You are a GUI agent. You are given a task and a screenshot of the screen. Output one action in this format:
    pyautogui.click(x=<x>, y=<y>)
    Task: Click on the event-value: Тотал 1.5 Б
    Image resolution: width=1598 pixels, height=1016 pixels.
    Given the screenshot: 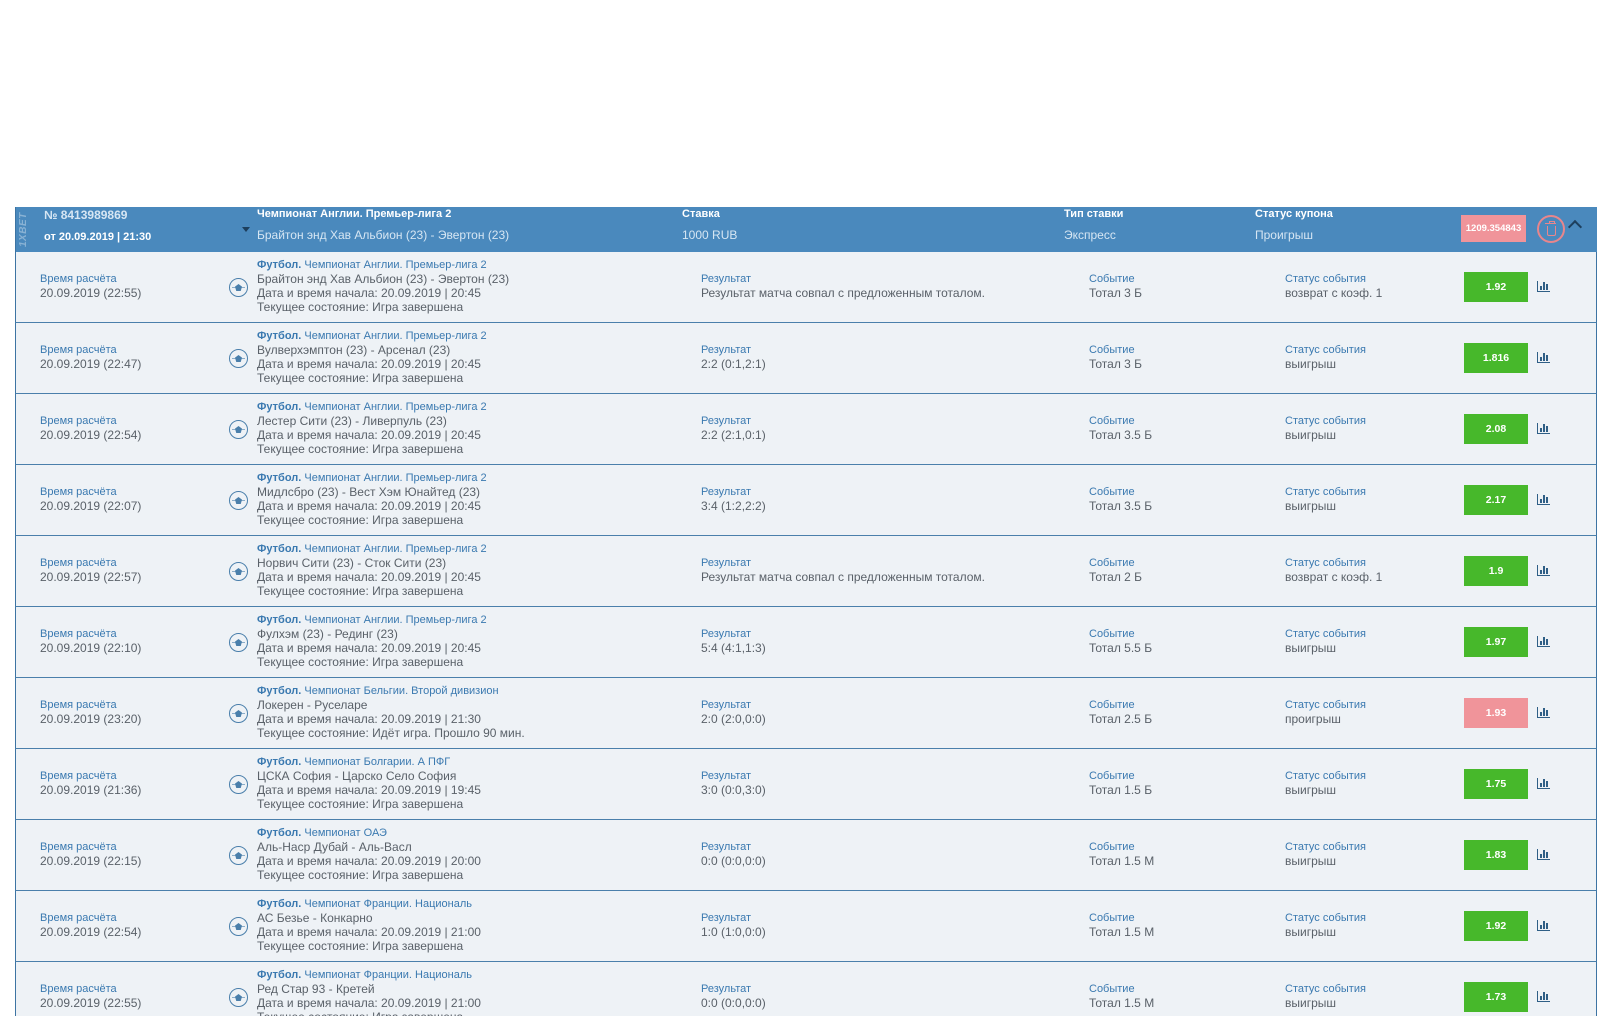 What is the action you would take?
    pyautogui.click(x=1121, y=790)
    